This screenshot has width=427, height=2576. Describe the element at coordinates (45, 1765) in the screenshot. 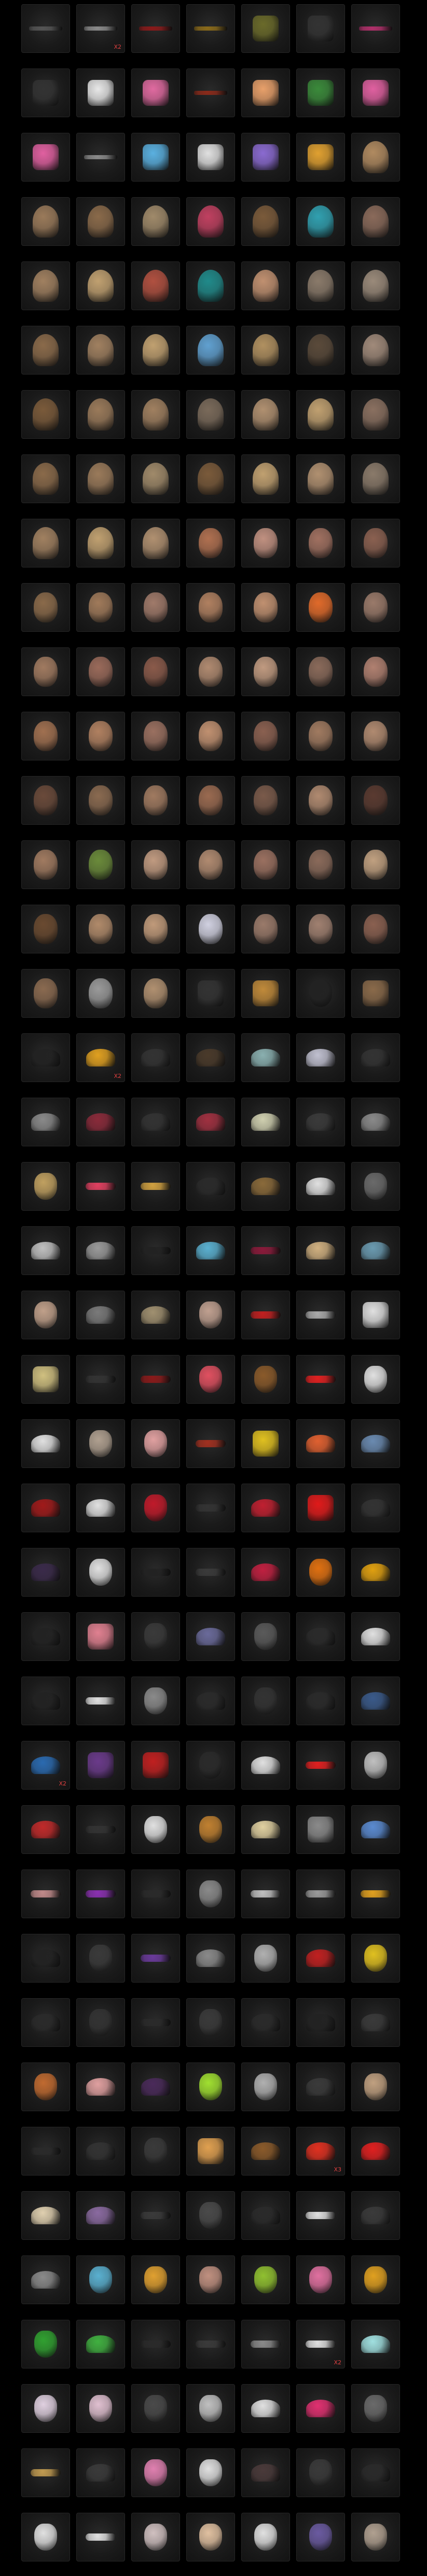

I see `inventory-slot: X2` at that location.